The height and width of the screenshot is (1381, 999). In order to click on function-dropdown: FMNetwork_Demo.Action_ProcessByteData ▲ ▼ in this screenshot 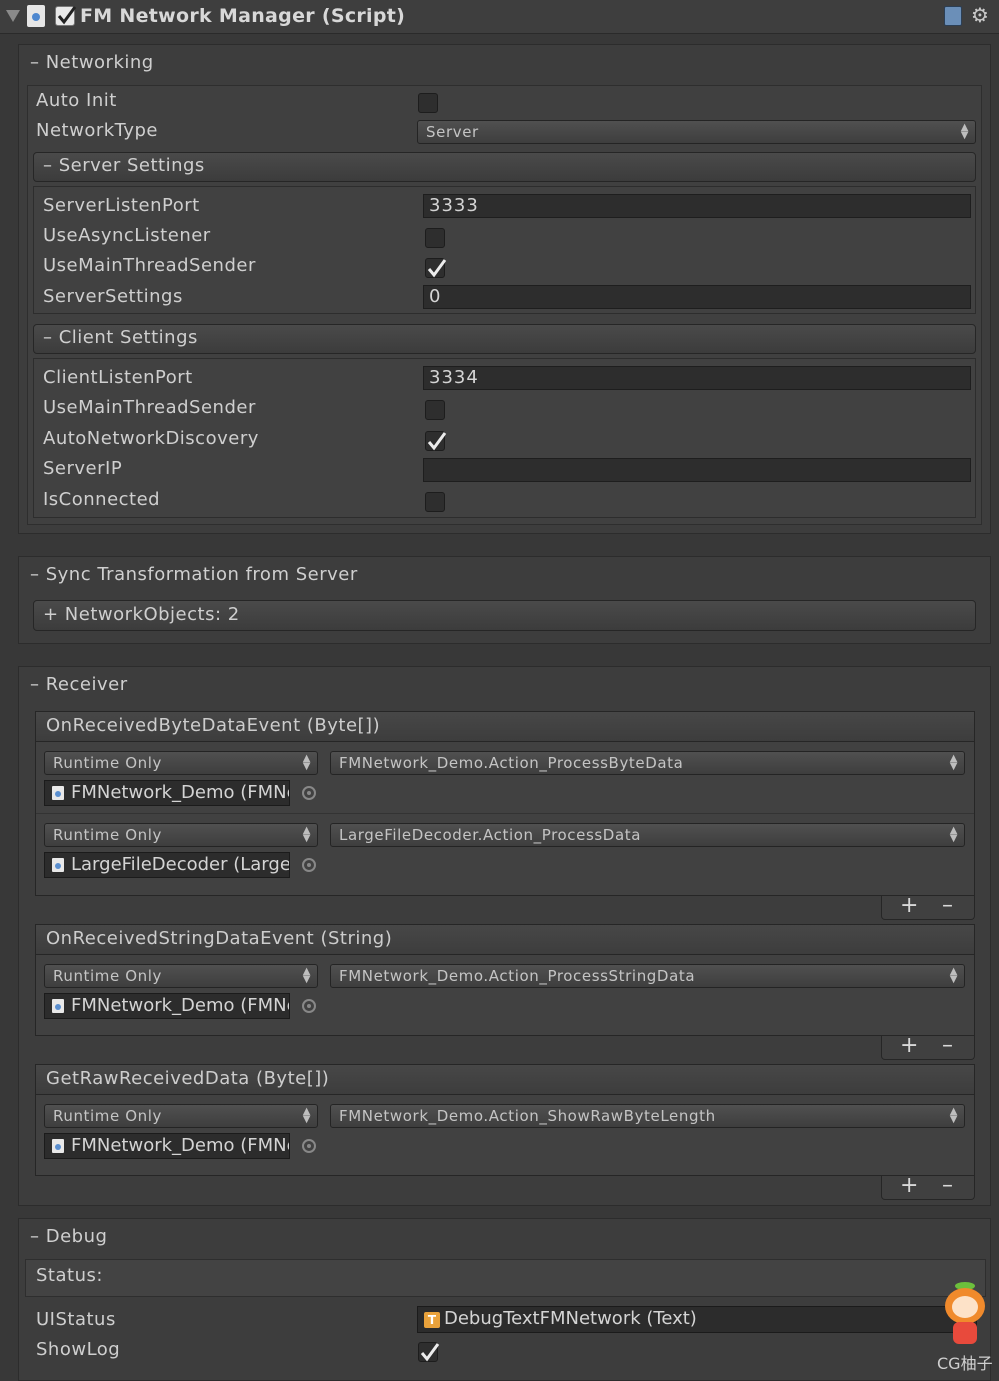, I will do `click(647, 763)`.